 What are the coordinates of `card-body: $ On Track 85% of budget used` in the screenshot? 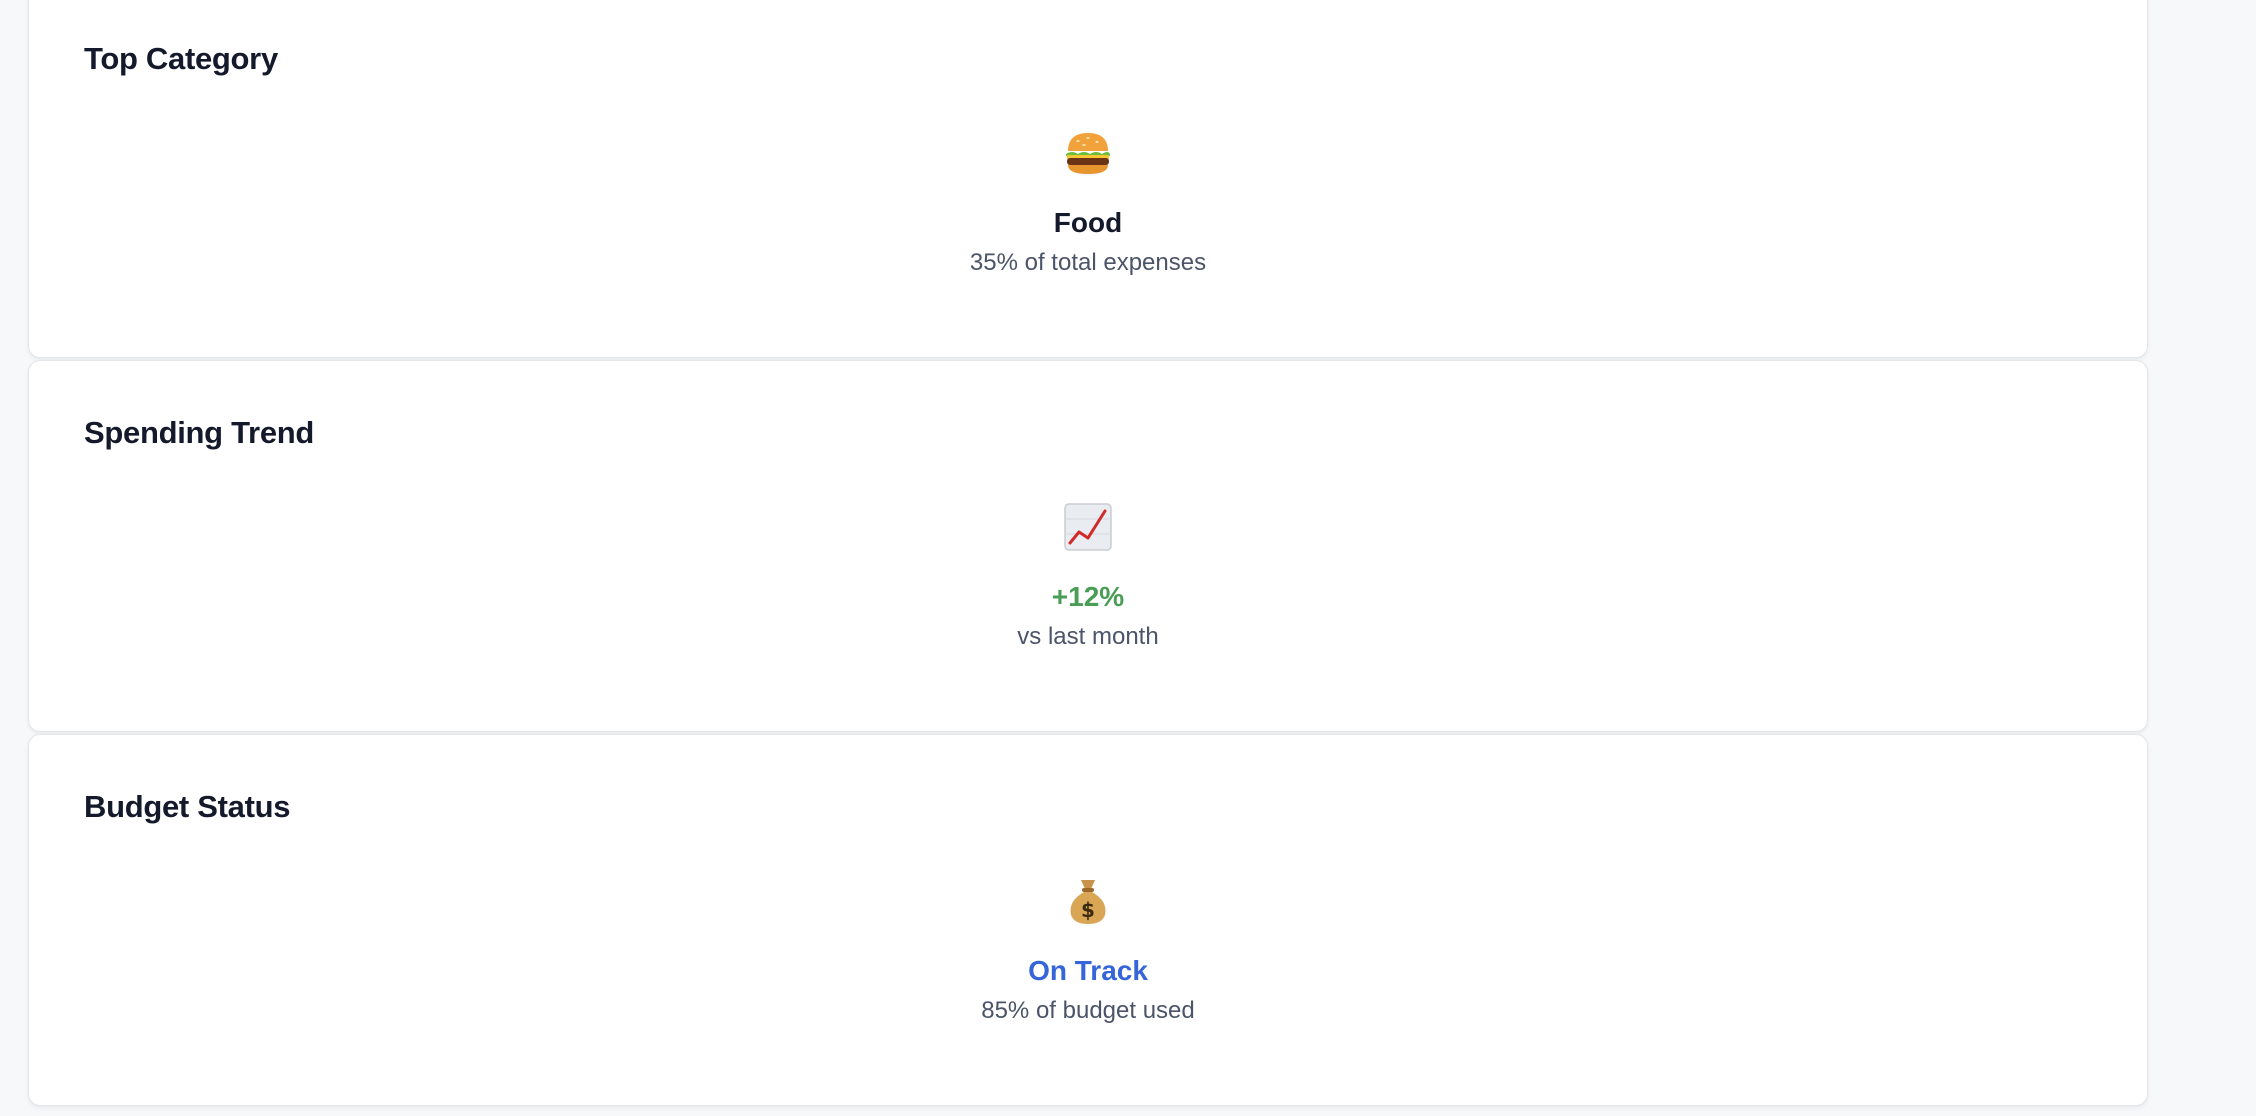 It's located at (1088, 950).